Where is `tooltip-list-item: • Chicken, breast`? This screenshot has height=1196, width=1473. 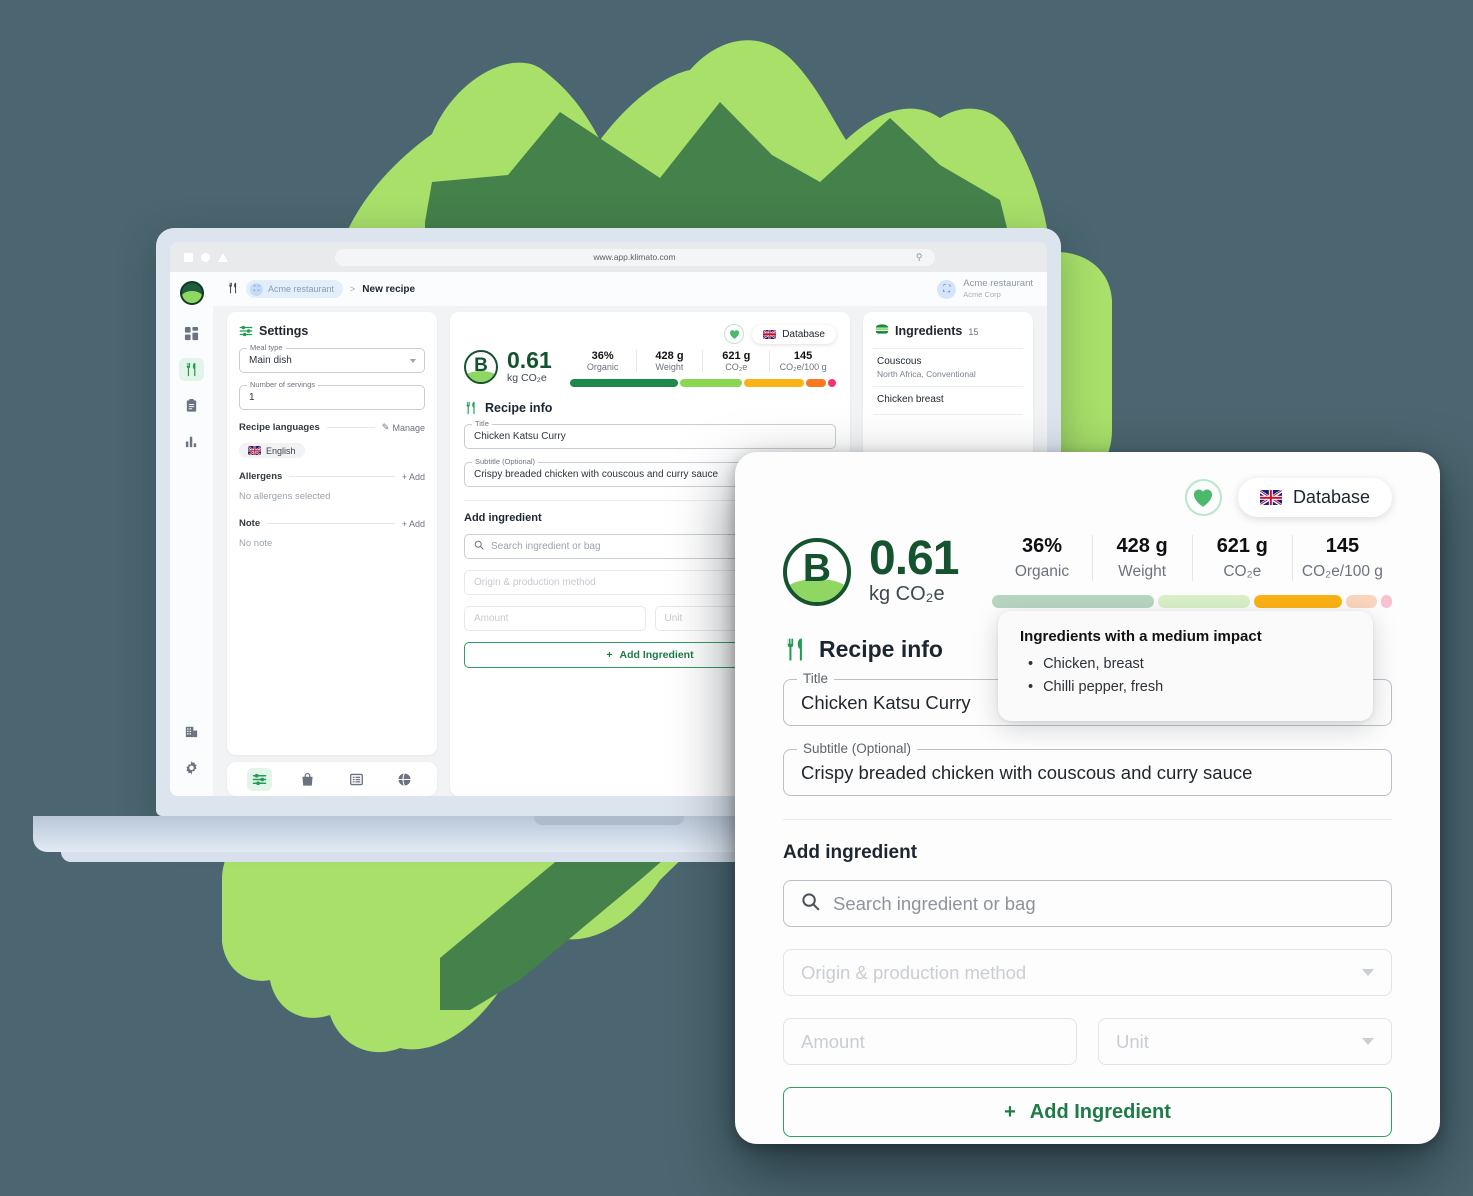 tooltip-list-item: • Chicken, breast is located at coordinates (1185, 664).